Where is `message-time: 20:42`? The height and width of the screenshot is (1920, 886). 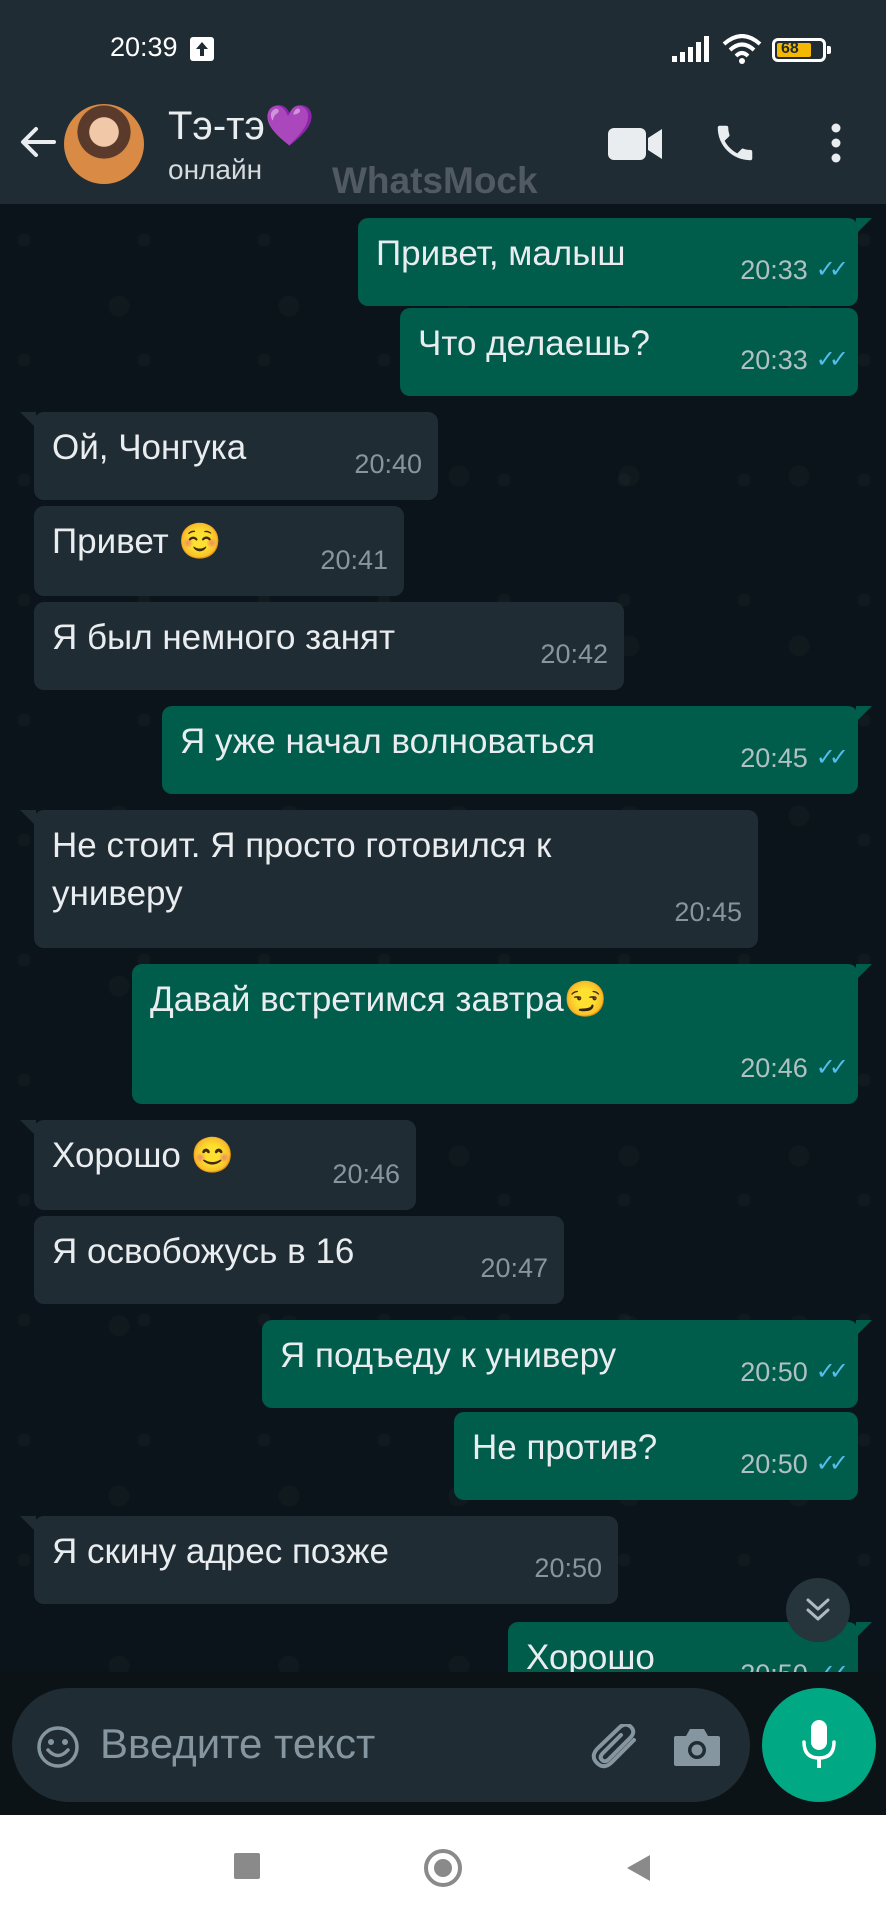
message-time: 20:42 is located at coordinates (574, 654).